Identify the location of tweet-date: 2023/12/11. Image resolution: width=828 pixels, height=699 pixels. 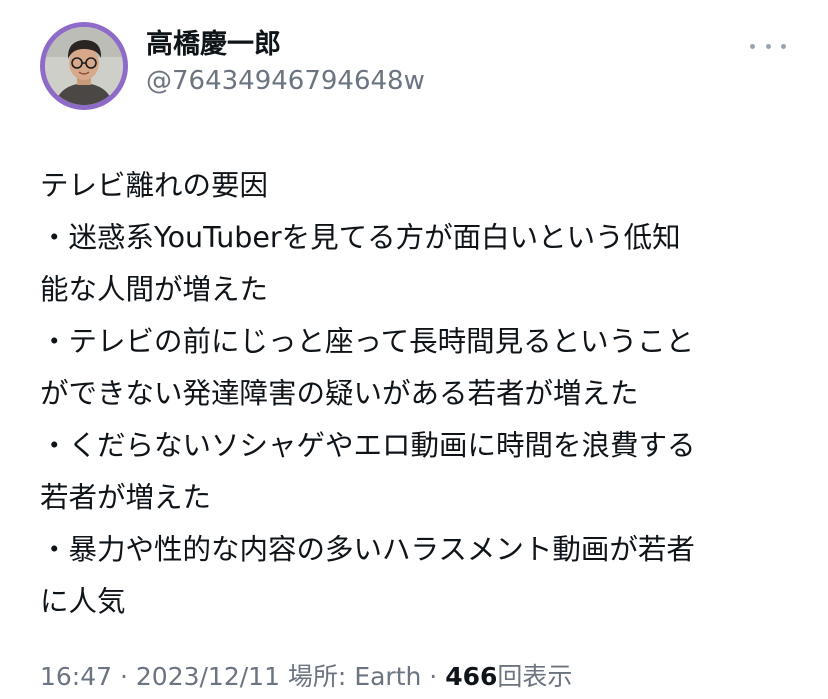
(208, 676).